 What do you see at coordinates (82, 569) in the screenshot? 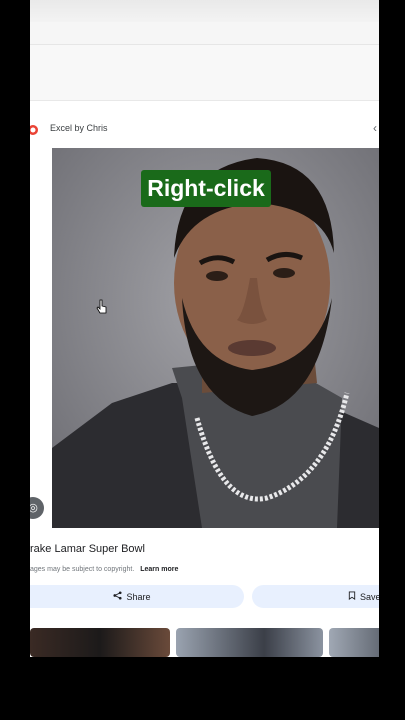
I see `copyright-text: ages may be subject to copyright.` at bounding box center [82, 569].